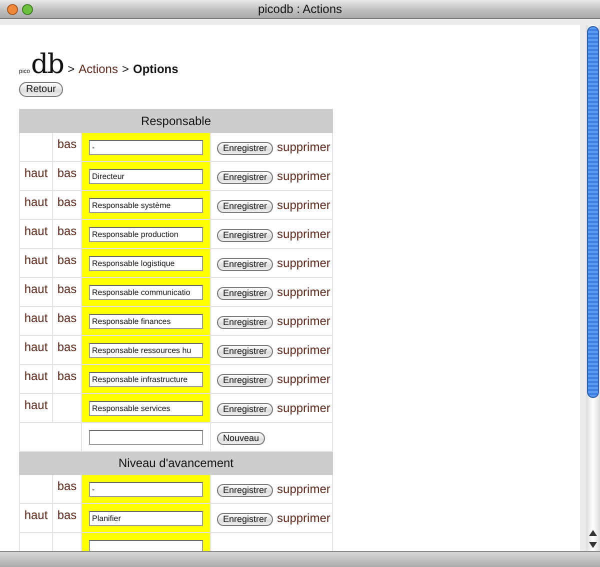  What do you see at coordinates (146, 350) in the screenshot?
I see `option-input: Responsable ressources hu` at bounding box center [146, 350].